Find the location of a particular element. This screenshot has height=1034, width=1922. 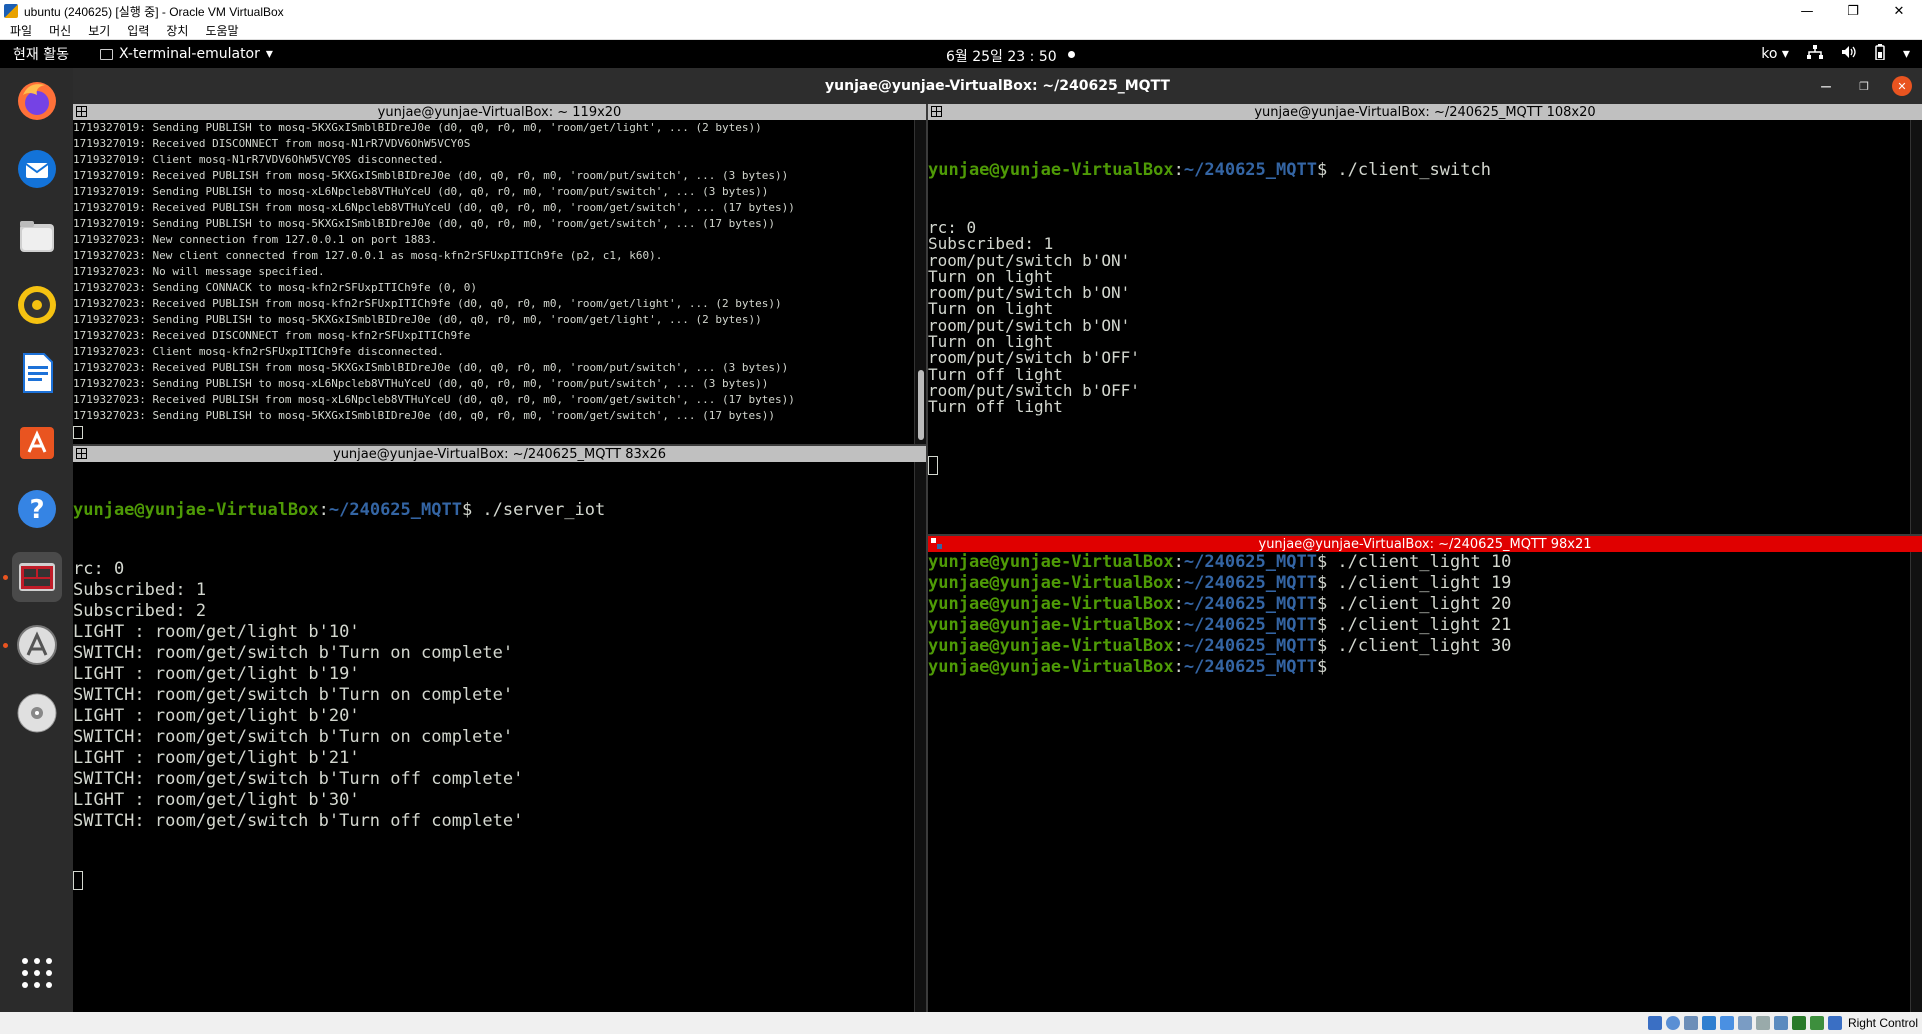

software-updater-icon is located at coordinates (37, 645).